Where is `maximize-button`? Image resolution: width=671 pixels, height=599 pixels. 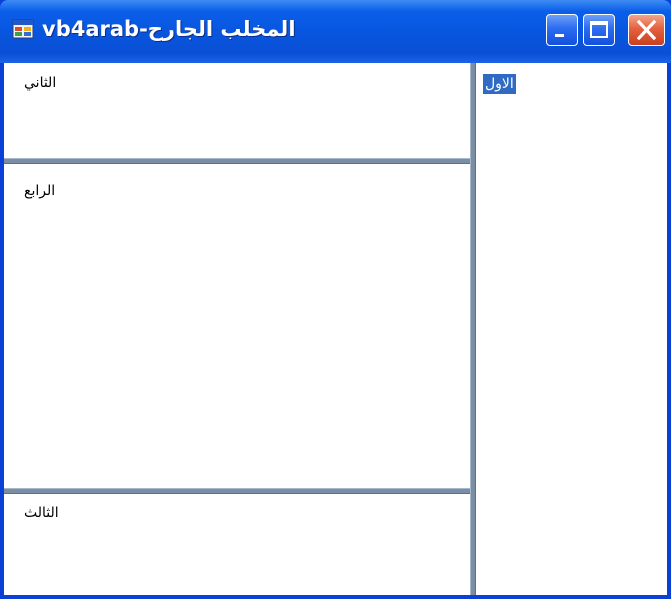
maximize-button is located at coordinates (599, 30).